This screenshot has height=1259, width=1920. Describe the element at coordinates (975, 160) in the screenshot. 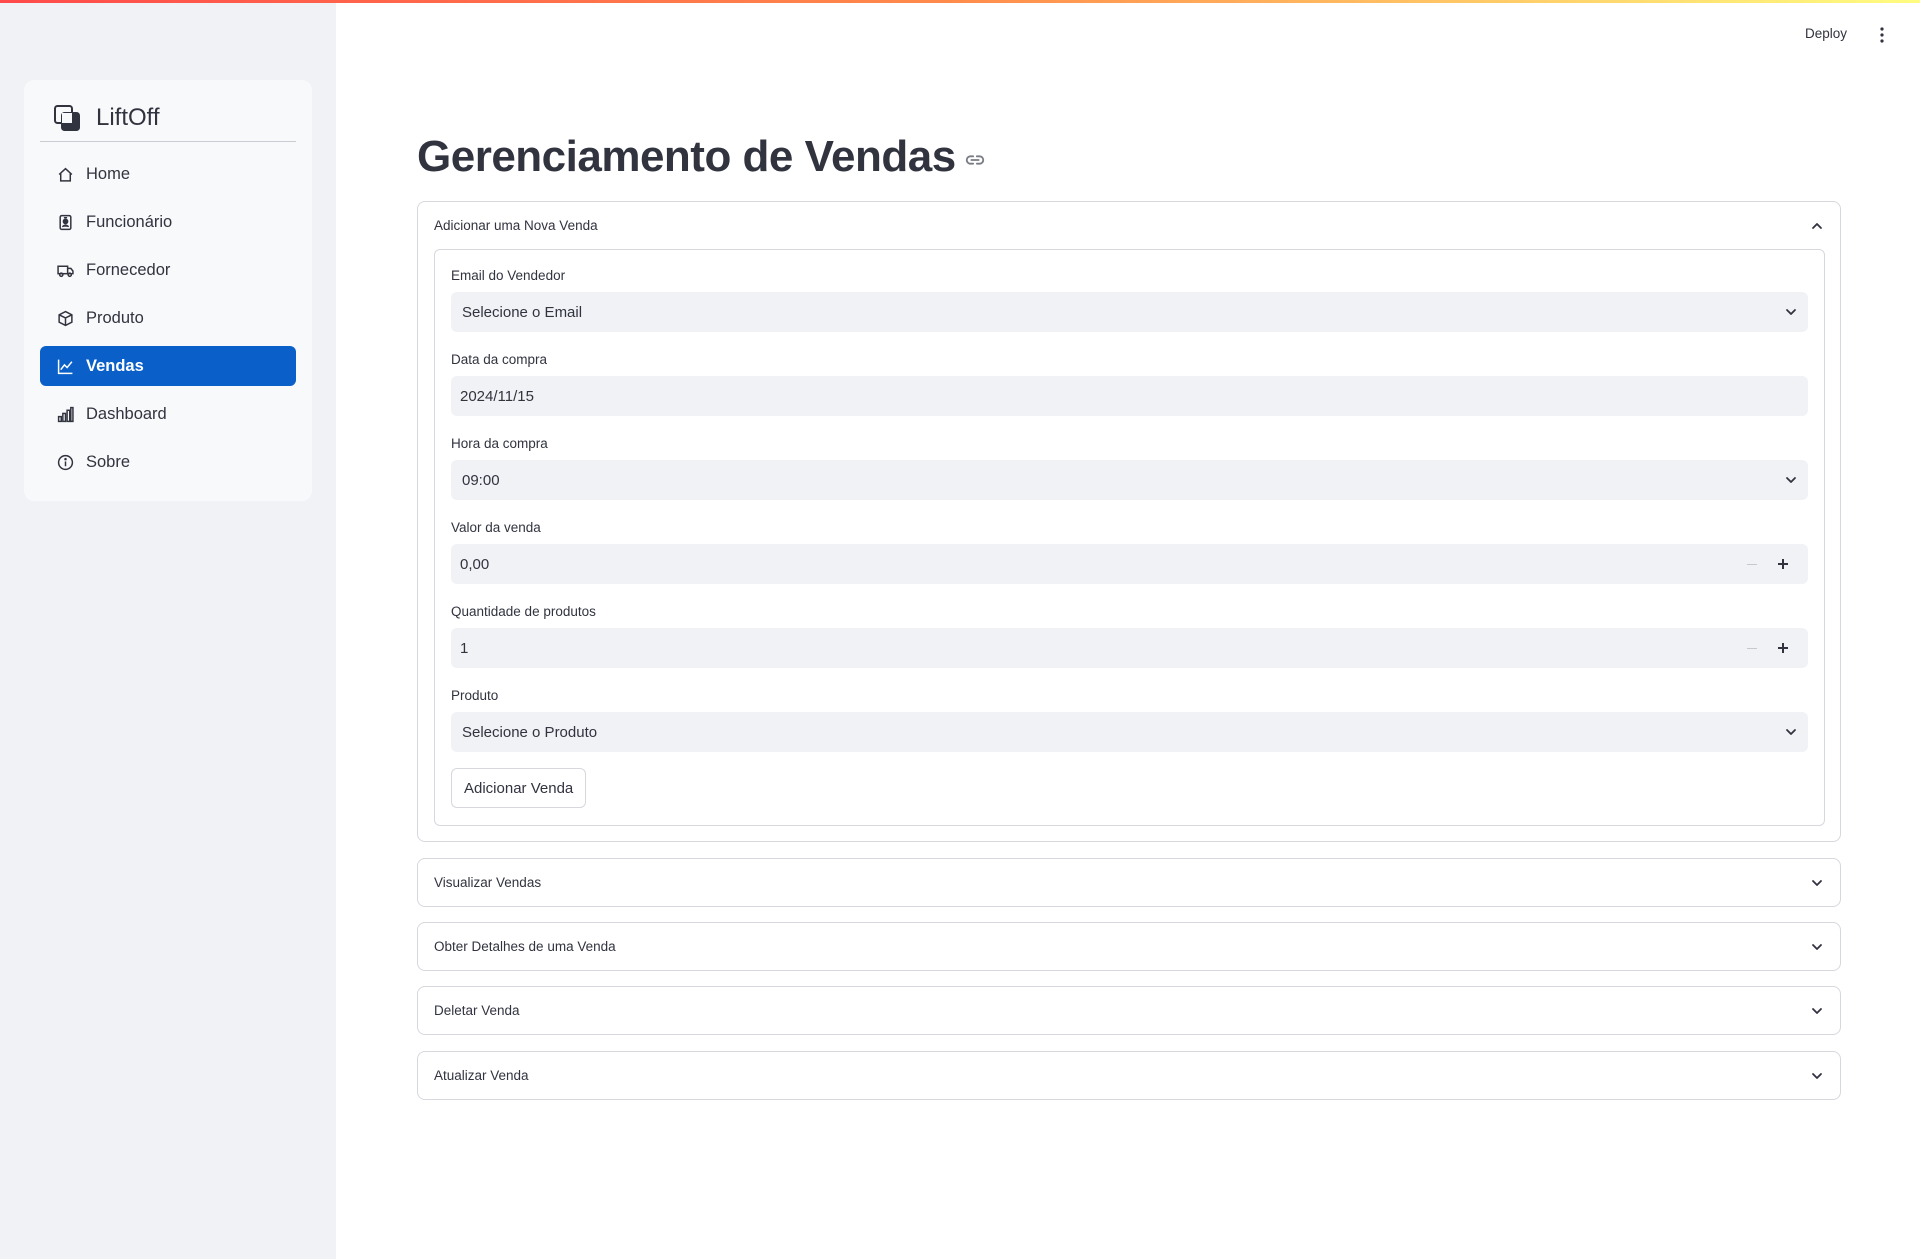

I see `anchor-link-icon` at that location.